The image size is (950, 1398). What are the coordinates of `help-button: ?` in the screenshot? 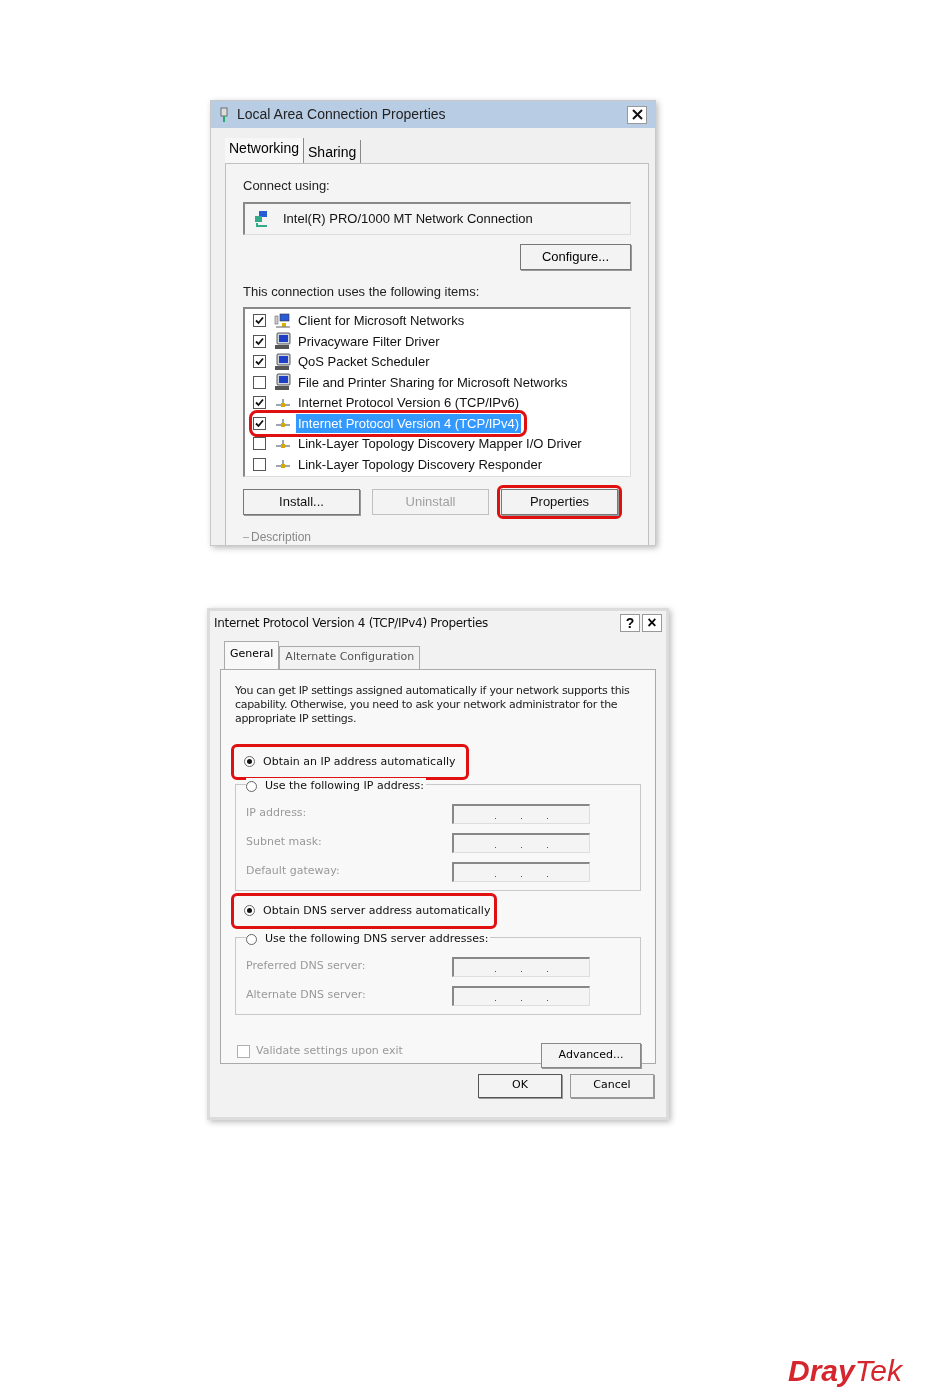 It's located at (630, 623).